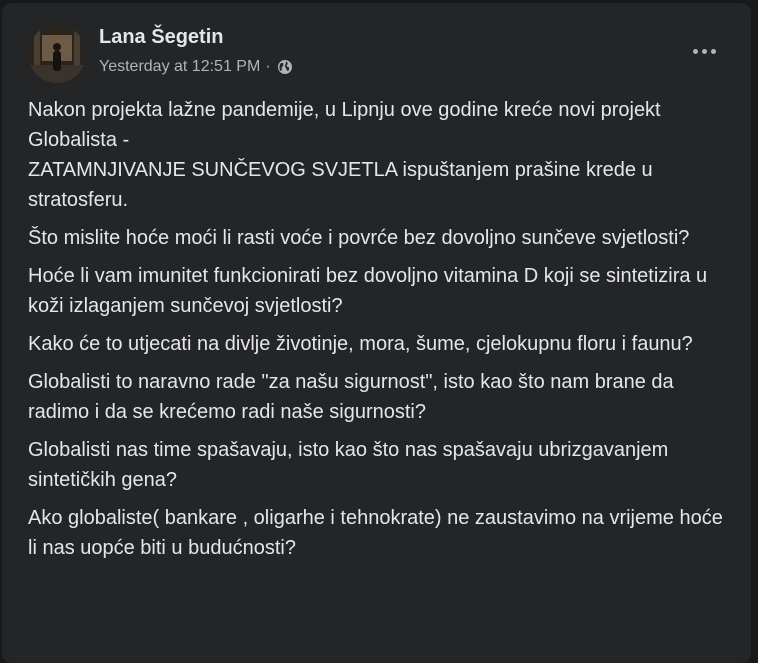 This screenshot has height=663, width=758. What do you see at coordinates (704, 51) in the screenshot?
I see `more-options-button` at bounding box center [704, 51].